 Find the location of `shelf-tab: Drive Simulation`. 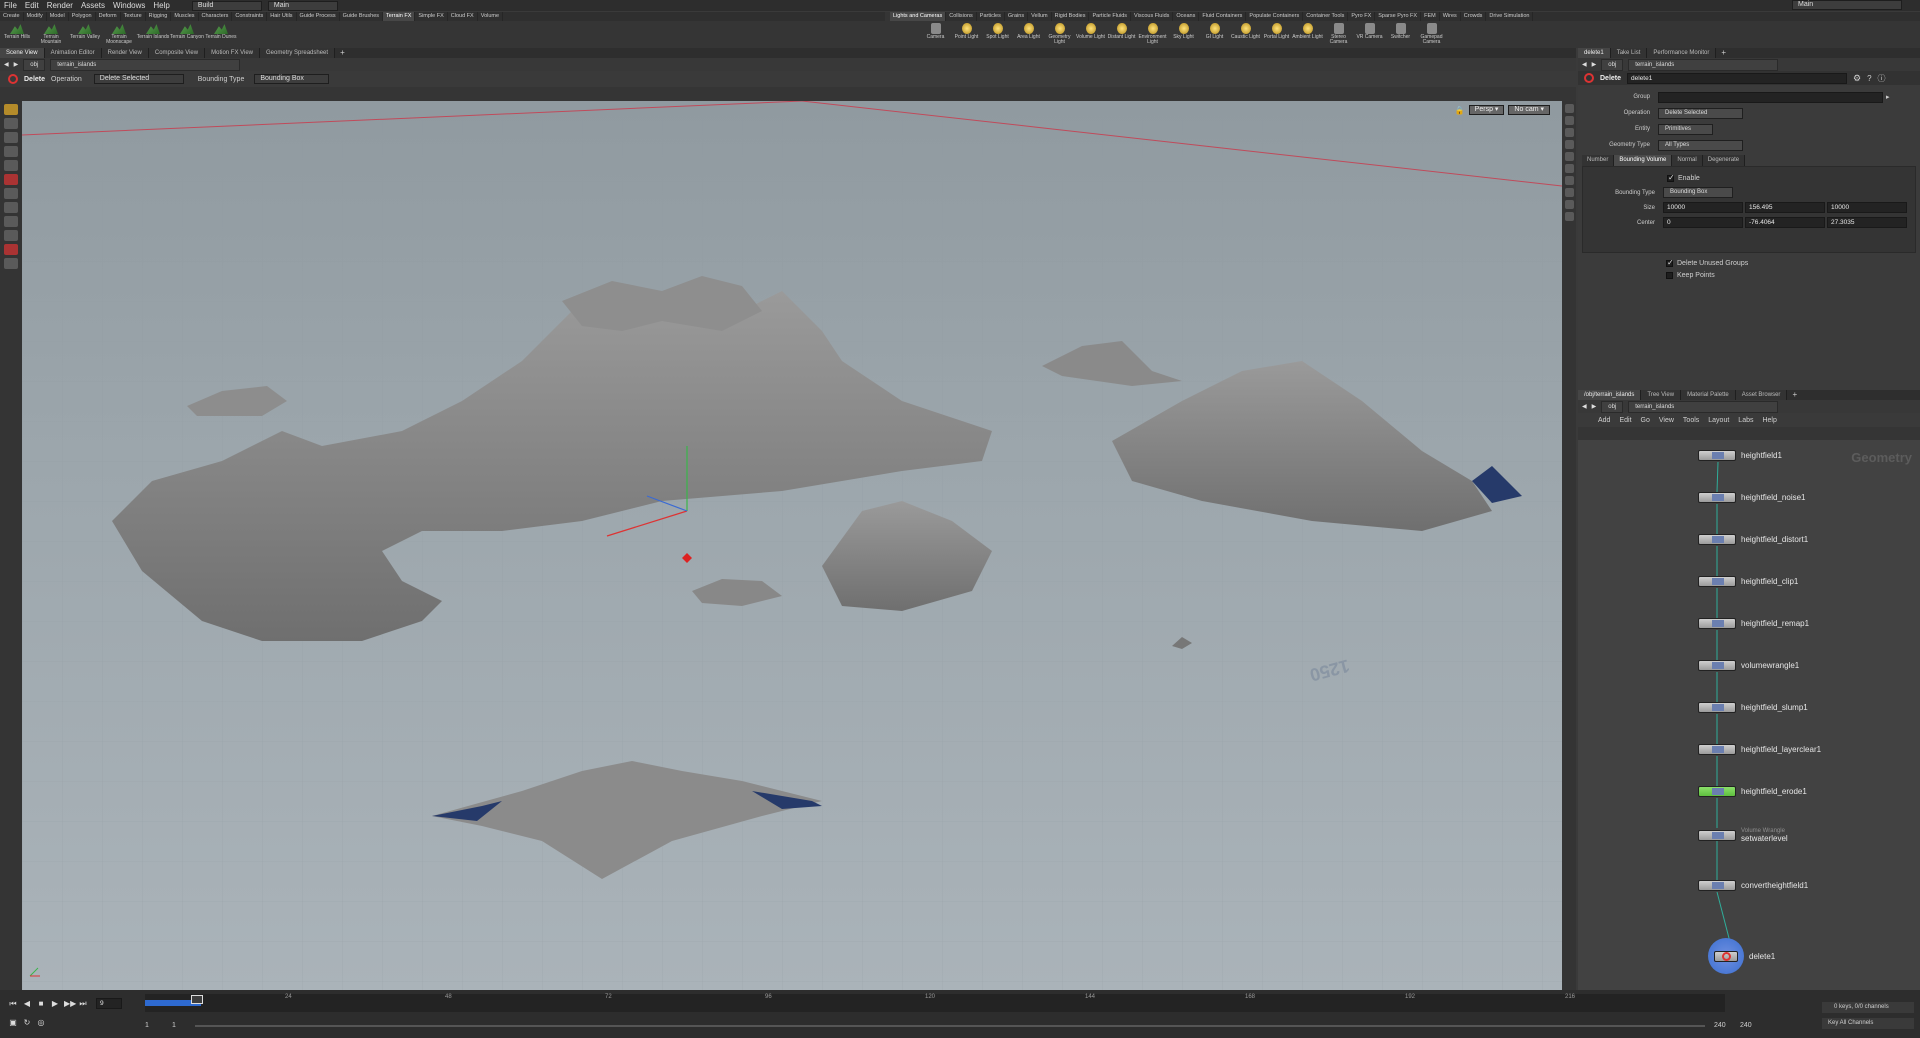

shelf-tab: Drive Simulation is located at coordinates (1510, 16).